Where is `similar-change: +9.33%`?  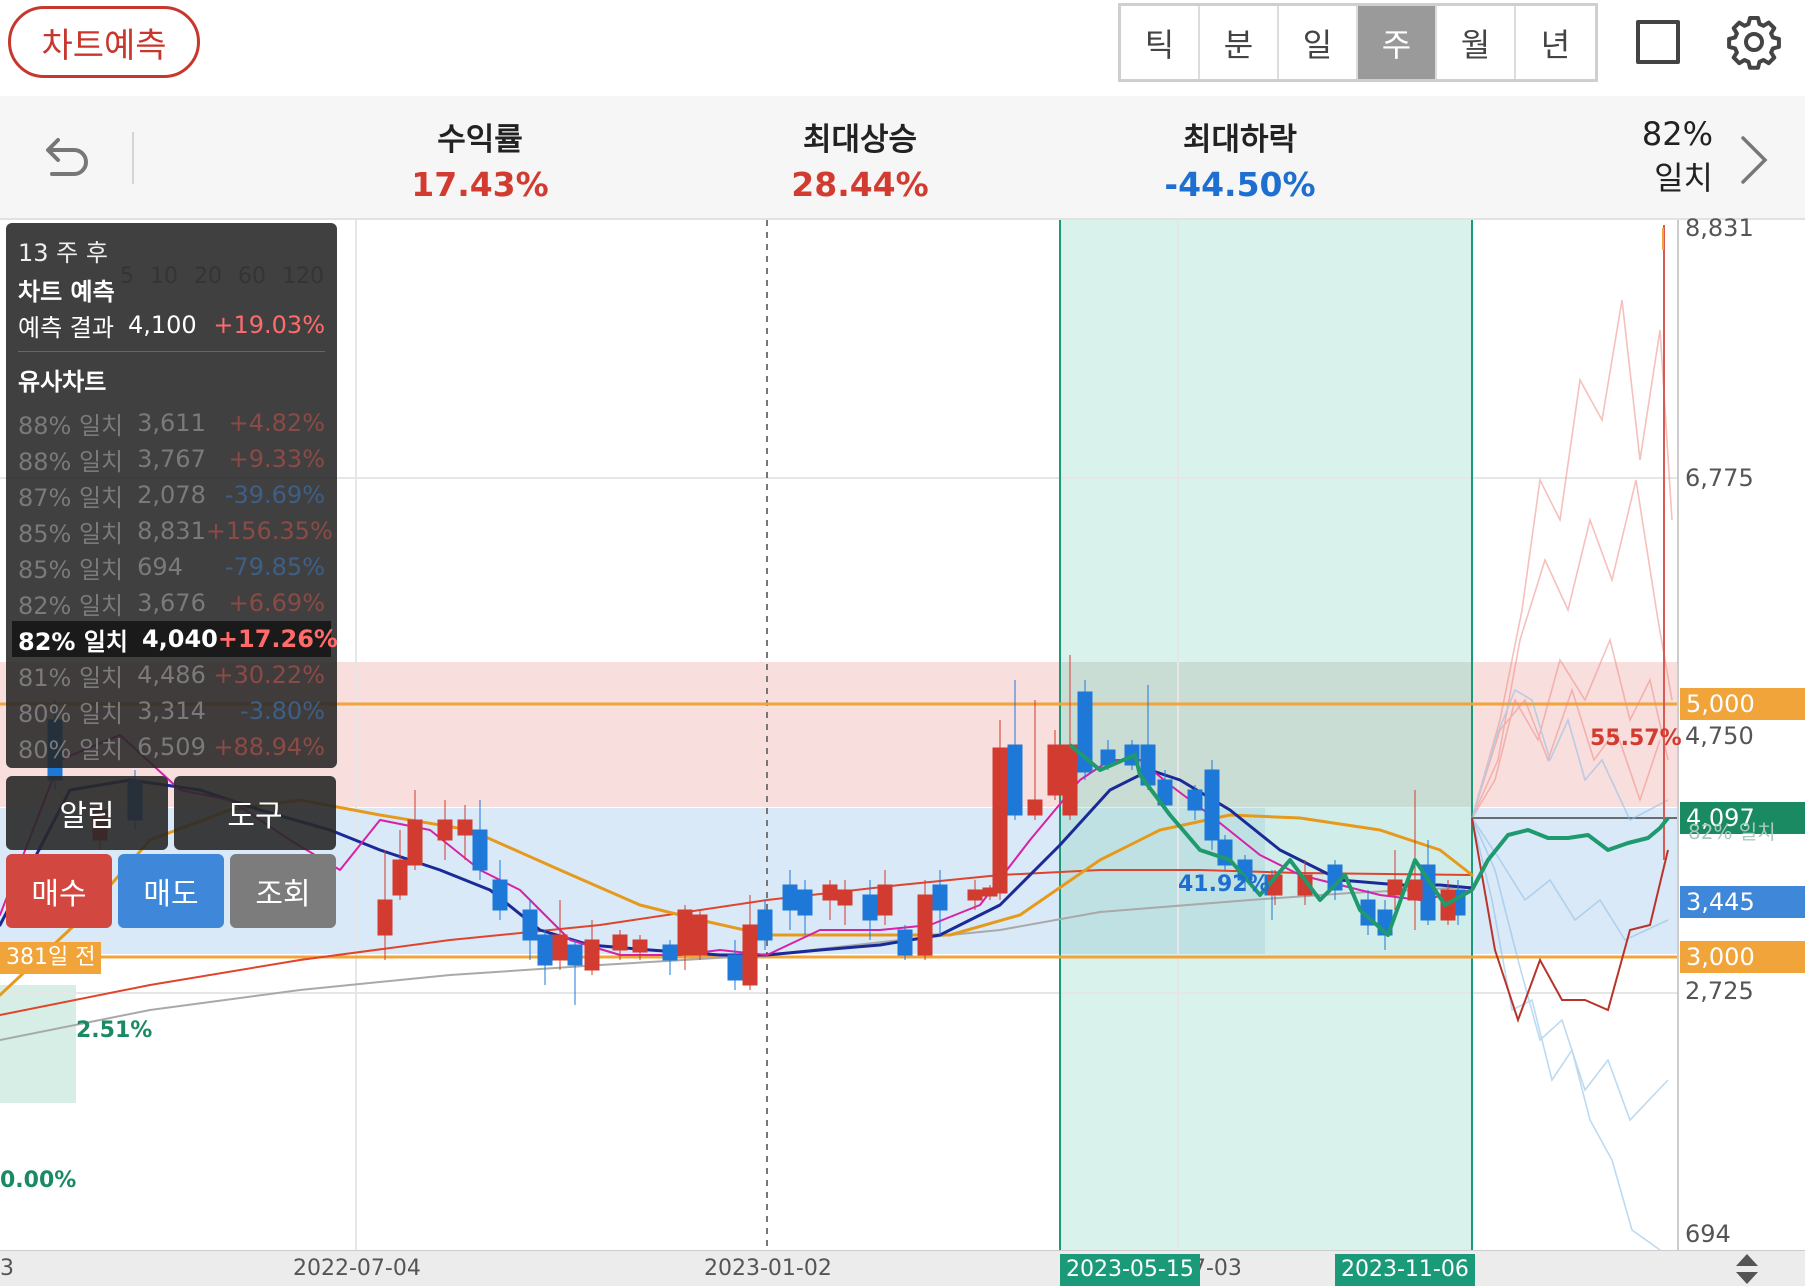 similar-change: +9.33% is located at coordinates (276, 459).